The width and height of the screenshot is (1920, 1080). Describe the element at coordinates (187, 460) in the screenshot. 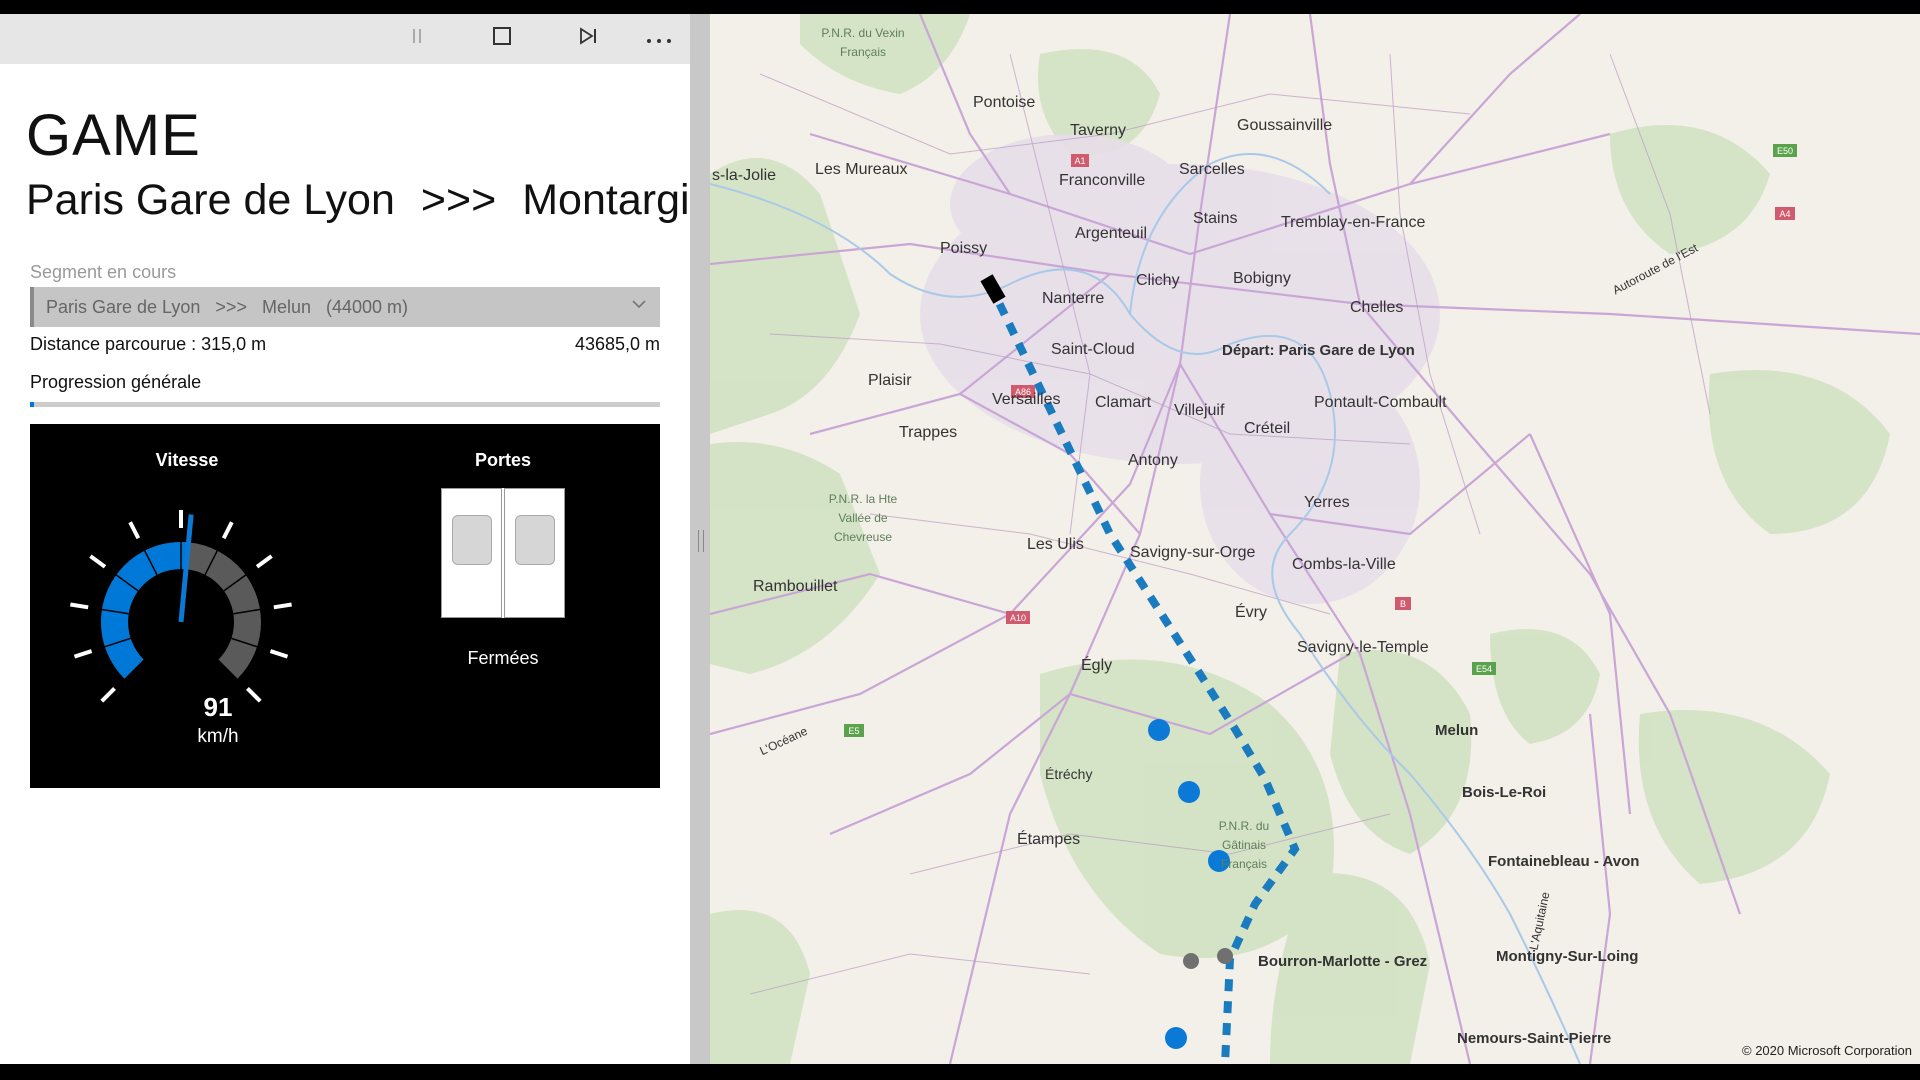

I see `speed-label: Vitesse` at that location.